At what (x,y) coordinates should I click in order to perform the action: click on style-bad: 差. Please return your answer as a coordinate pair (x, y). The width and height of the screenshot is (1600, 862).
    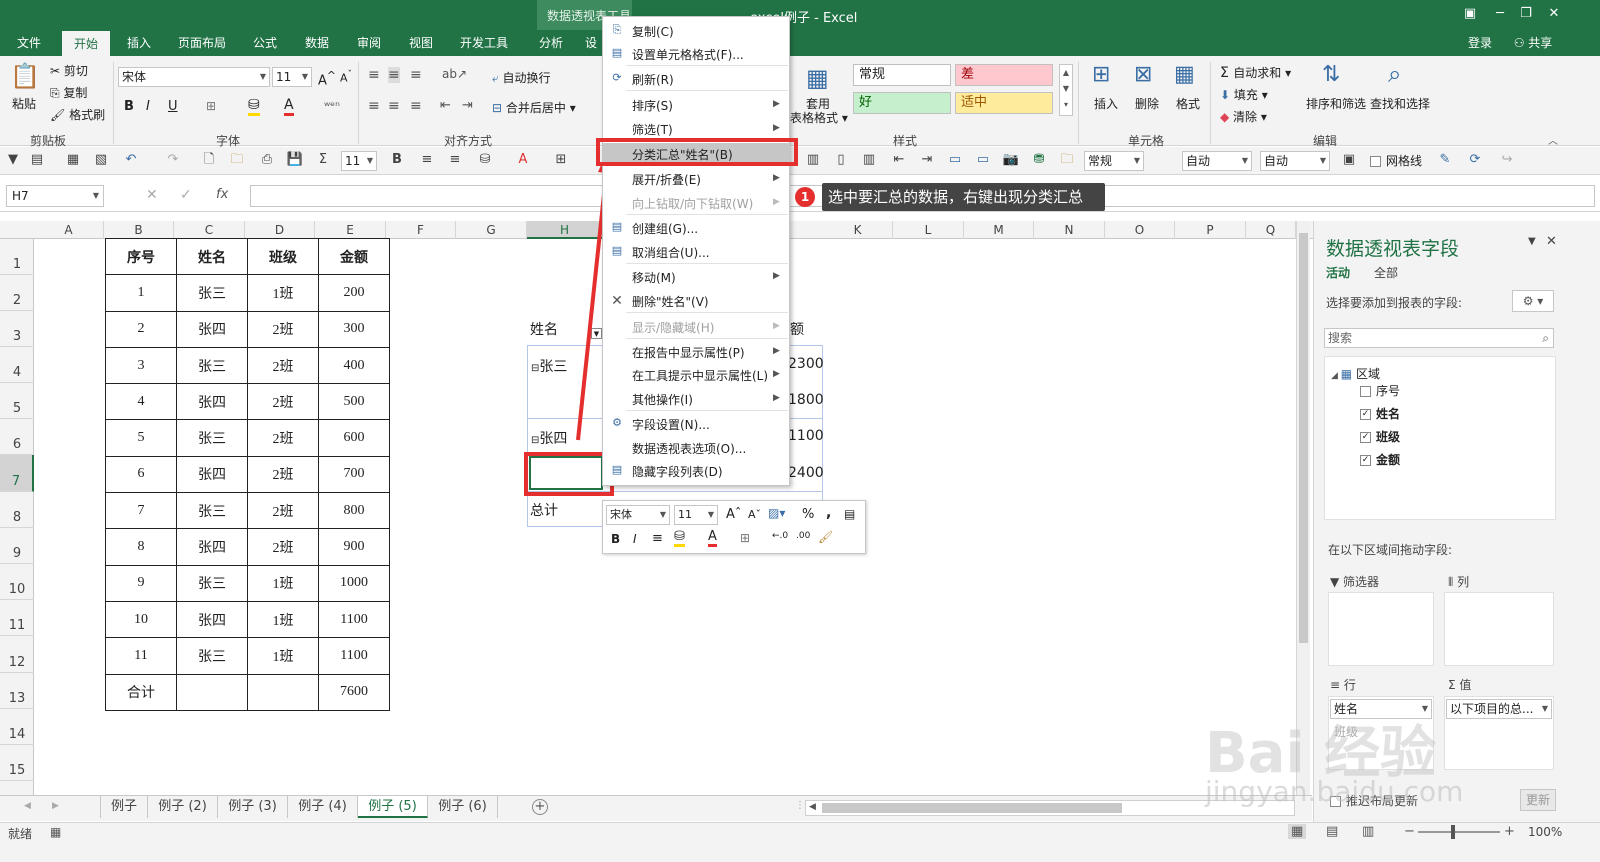
    Looking at the image, I should click on (1004, 75).